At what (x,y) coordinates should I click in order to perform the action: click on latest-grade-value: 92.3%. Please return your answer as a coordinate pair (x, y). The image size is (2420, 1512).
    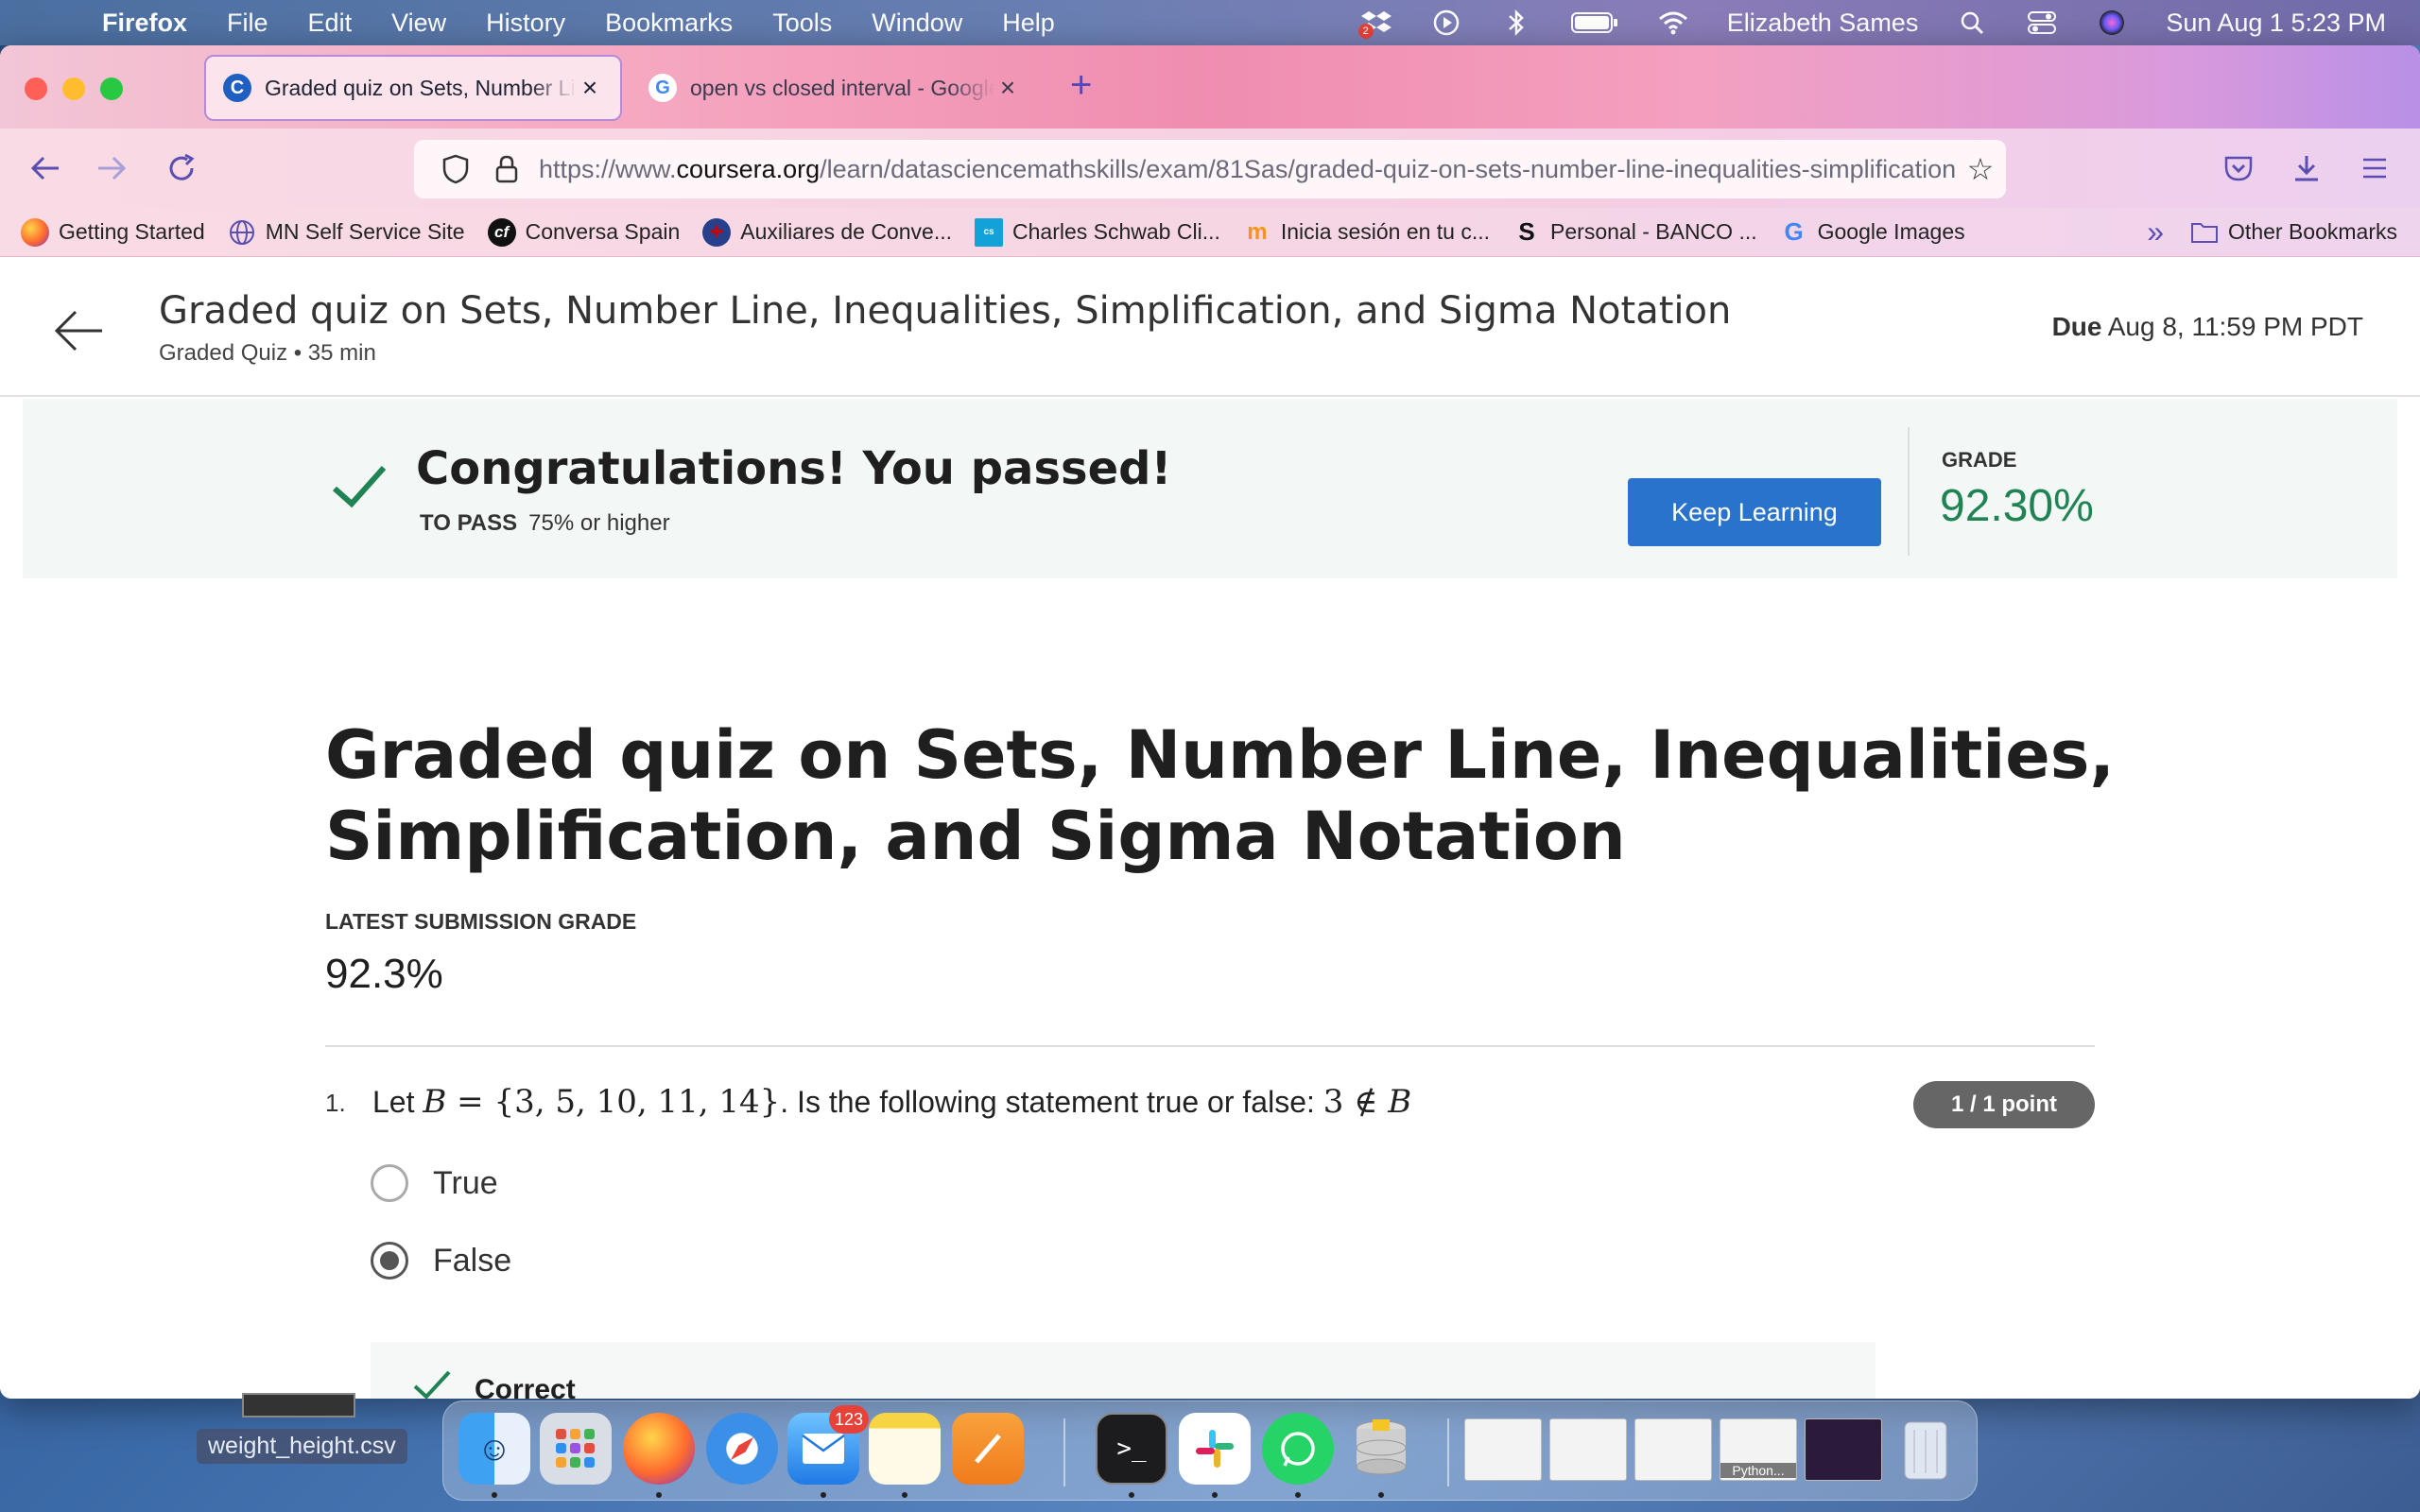
    Looking at the image, I should click on (384, 974).